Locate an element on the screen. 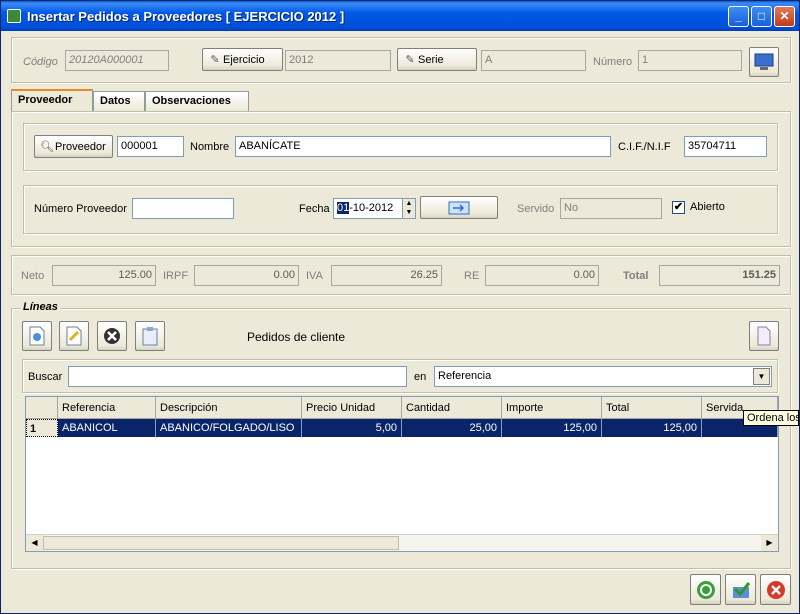  refresh-icon is located at coordinates (705, 590).